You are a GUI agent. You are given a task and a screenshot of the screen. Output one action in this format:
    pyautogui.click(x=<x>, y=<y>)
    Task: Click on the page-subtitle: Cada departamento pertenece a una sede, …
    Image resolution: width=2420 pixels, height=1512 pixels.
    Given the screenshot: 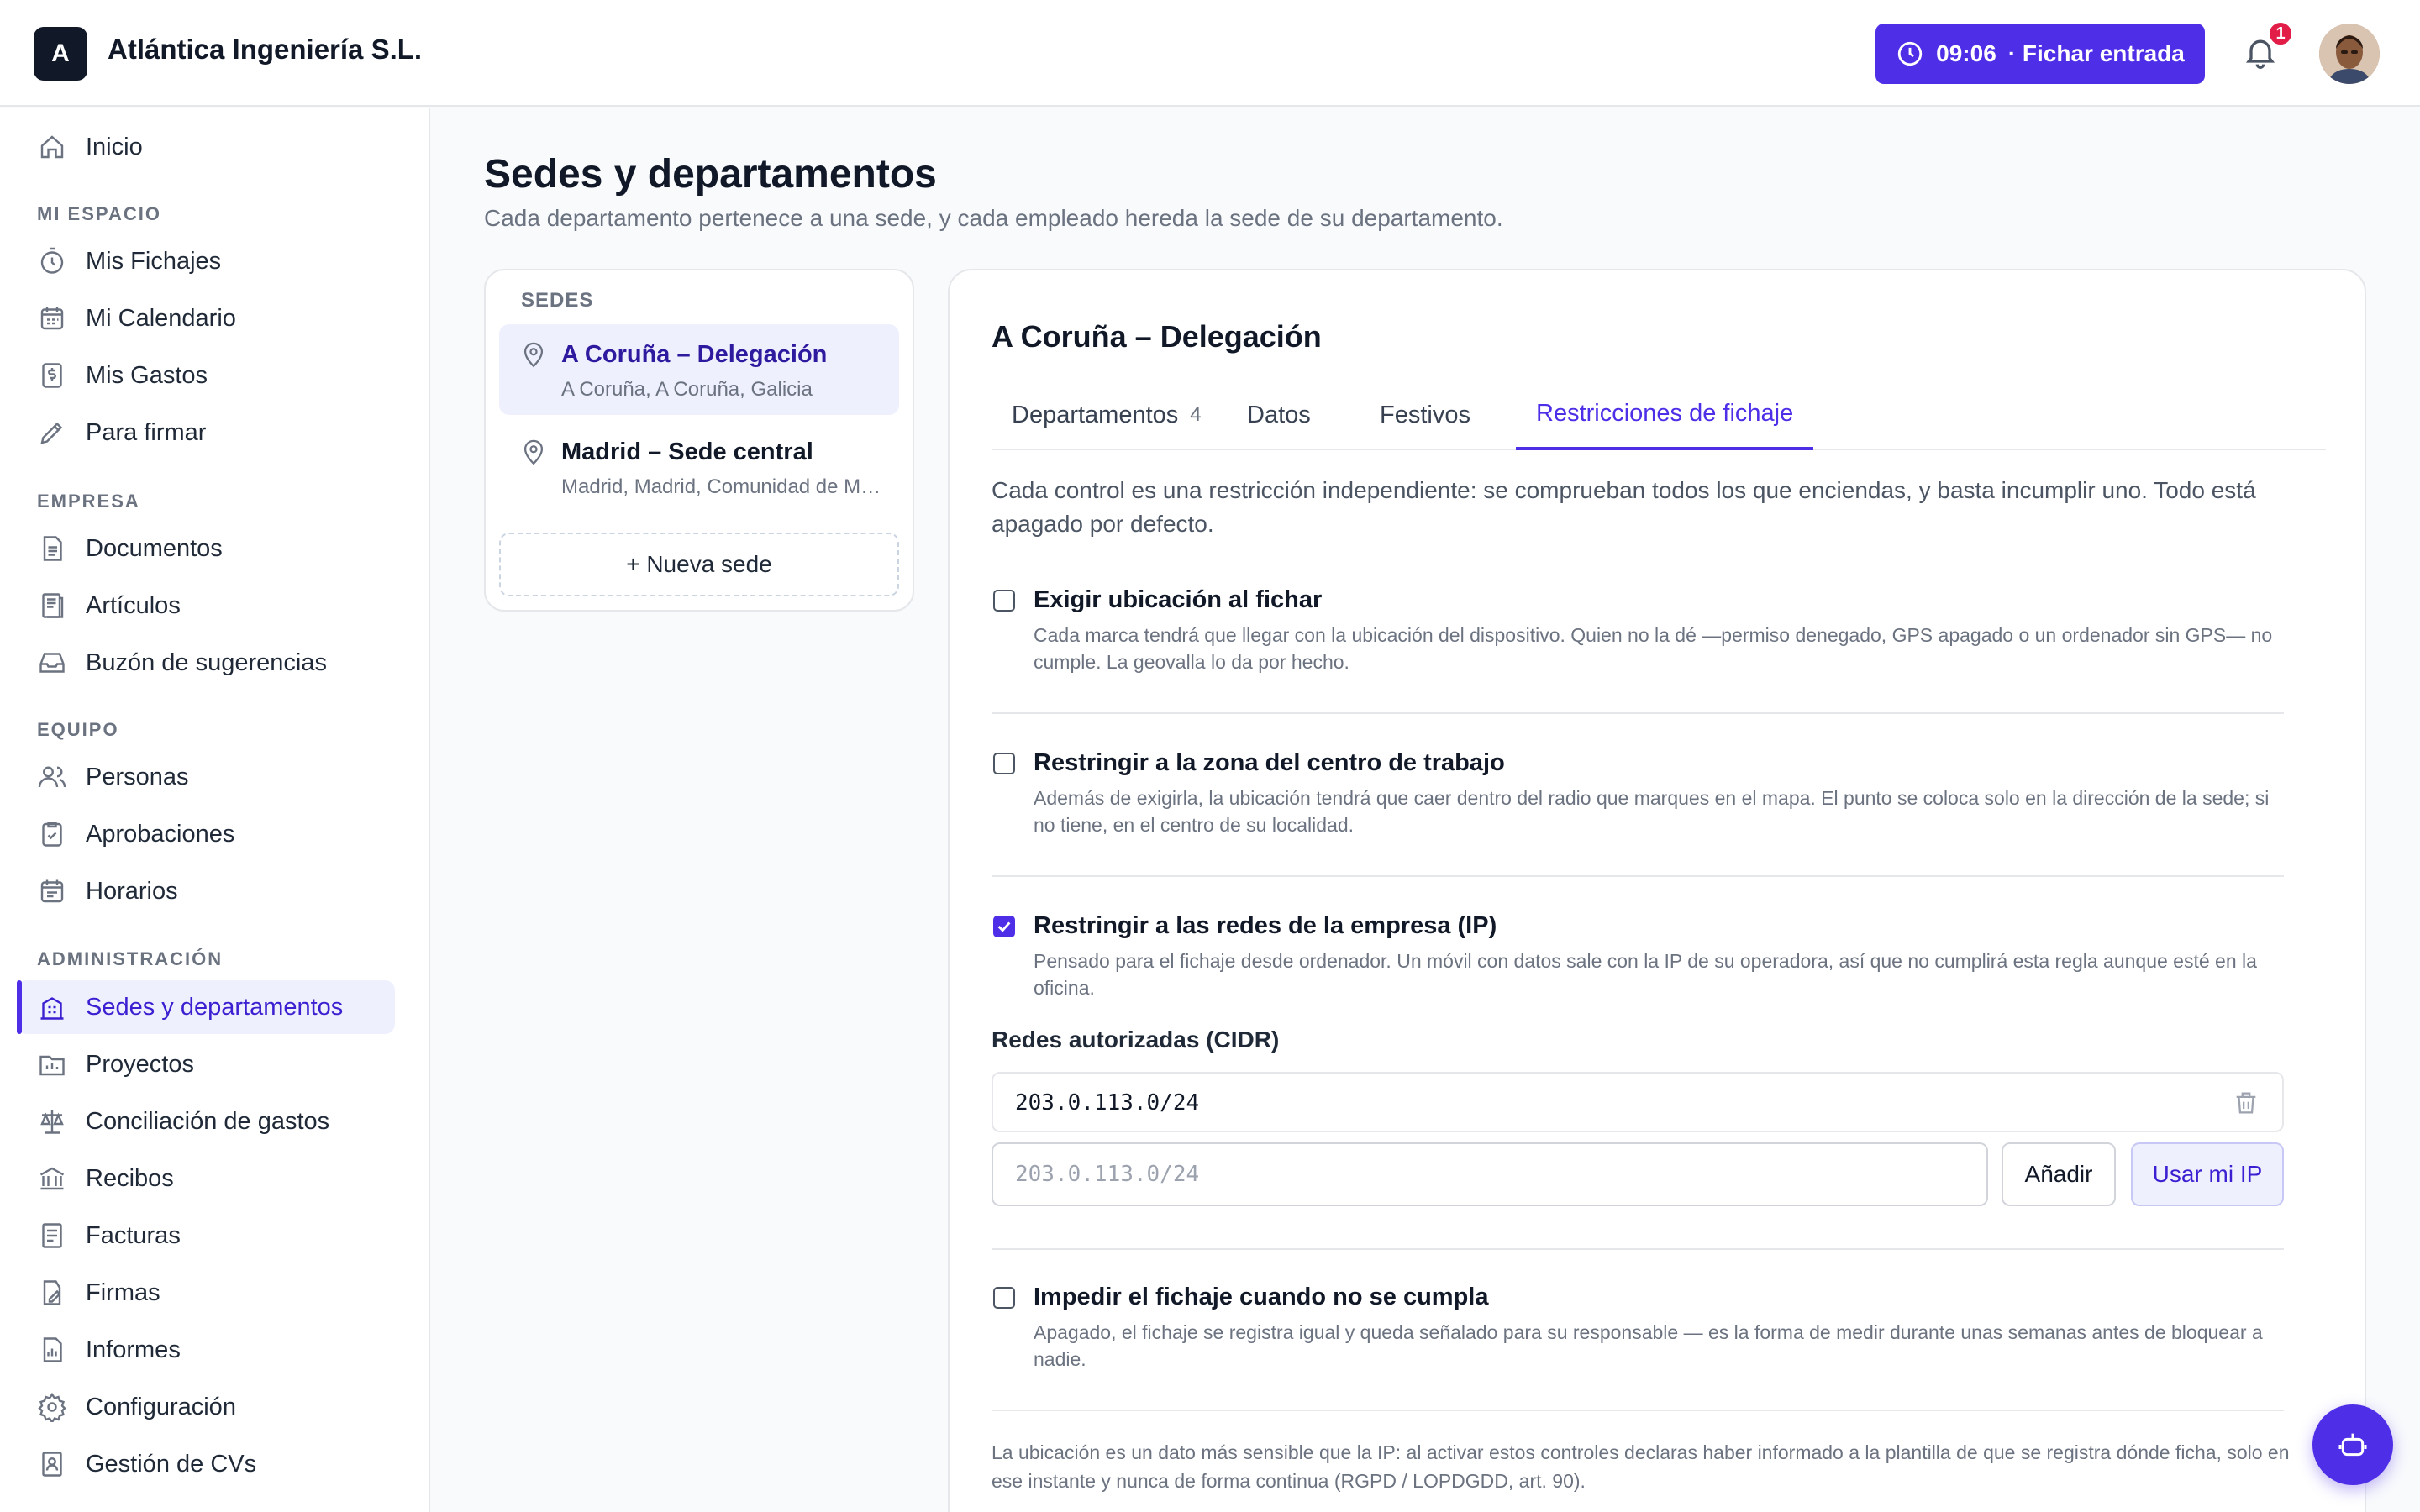 What is the action you would take?
    pyautogui.click(x=993, y=218)
    